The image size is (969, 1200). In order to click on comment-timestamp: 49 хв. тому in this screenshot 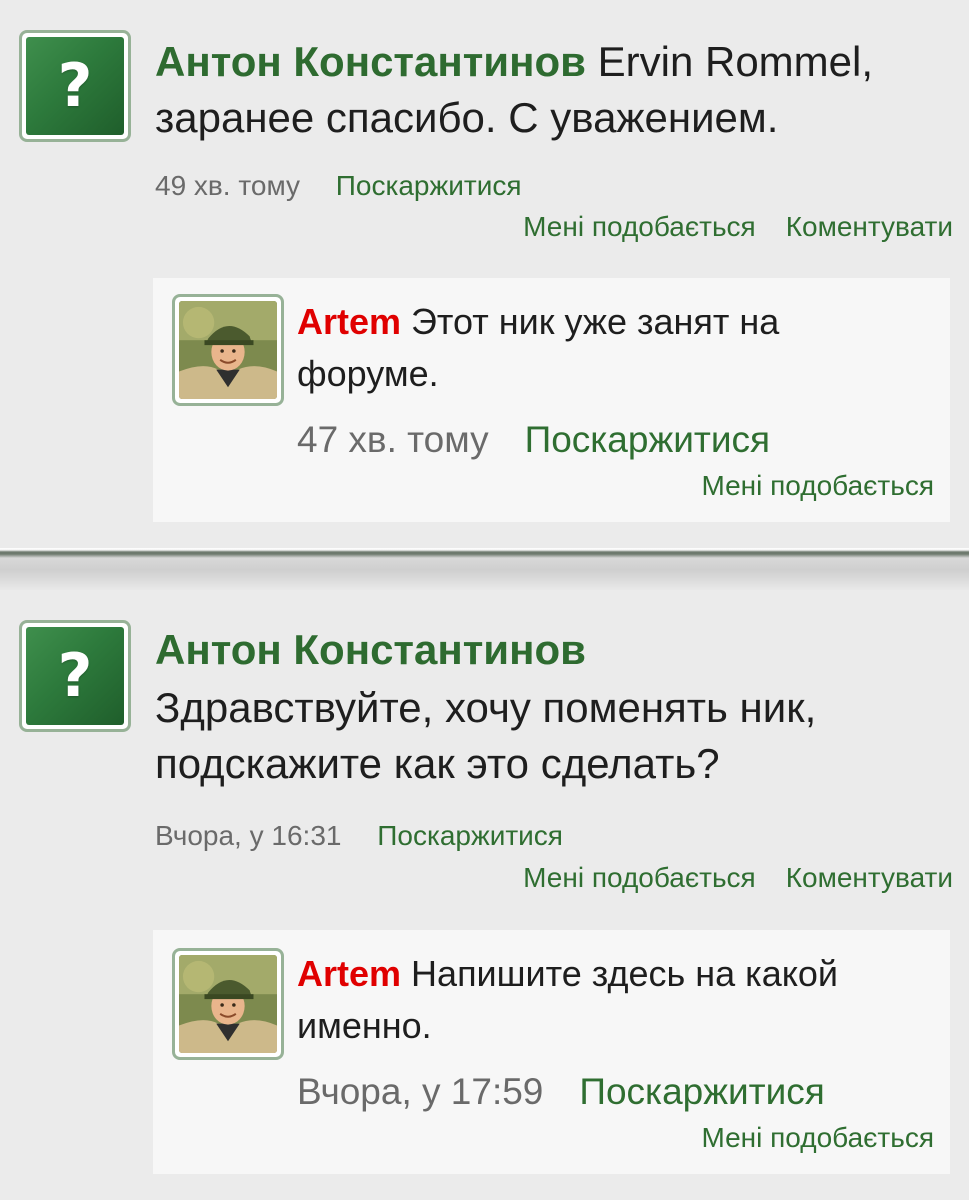, I will do `click(228, 185)`.